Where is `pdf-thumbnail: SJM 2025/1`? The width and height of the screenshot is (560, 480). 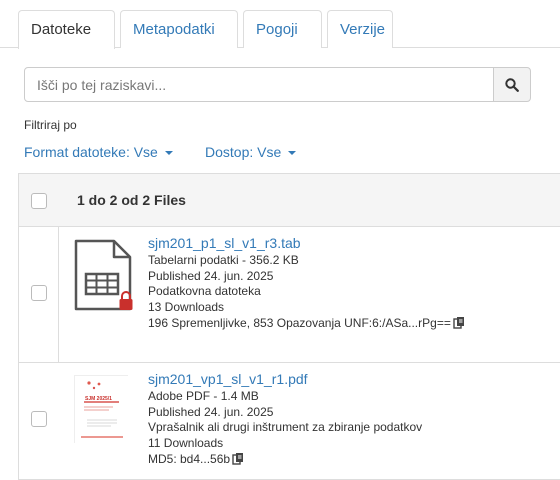 pdf-thumbnail: SJM 2025/1 is located at coordinates (101, 409).